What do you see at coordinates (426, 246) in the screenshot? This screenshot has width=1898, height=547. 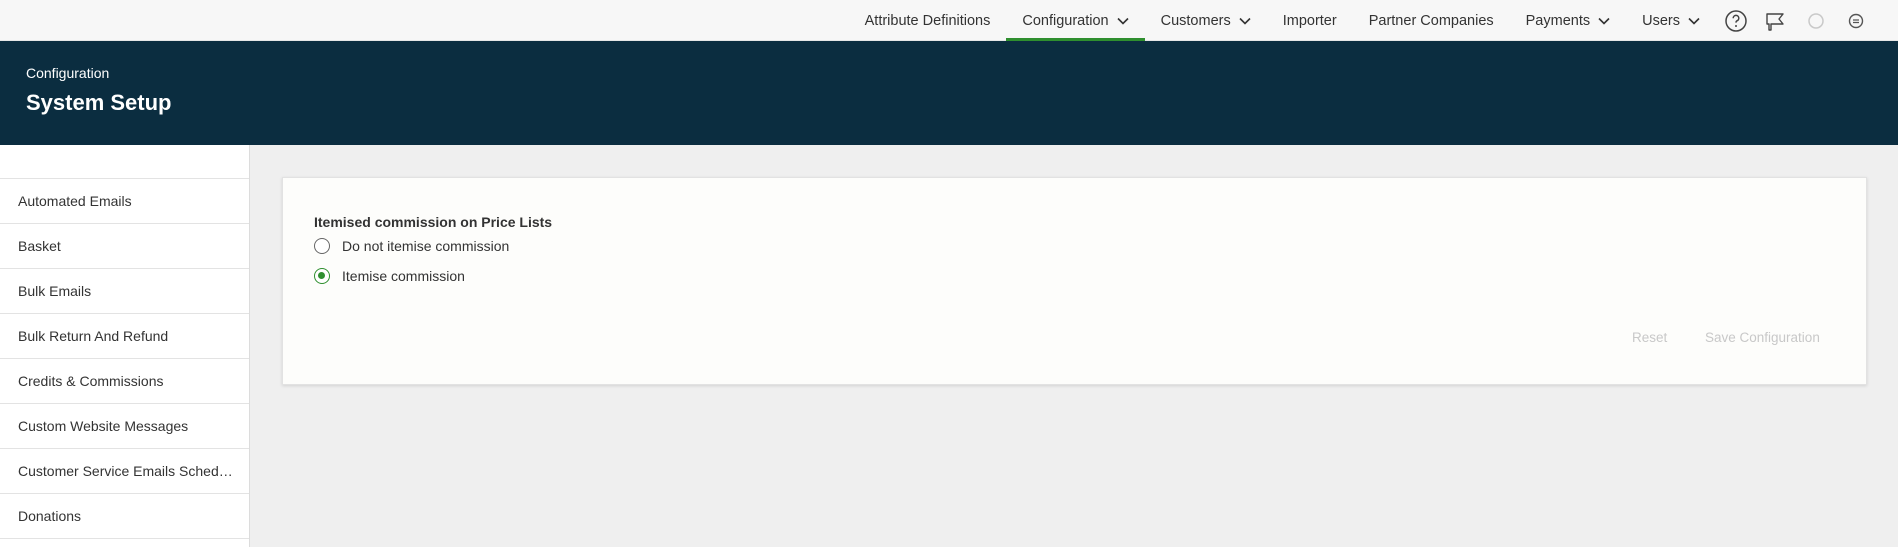 I see `radio-label: Do not itemise commission` at bounding box center [426, 246].